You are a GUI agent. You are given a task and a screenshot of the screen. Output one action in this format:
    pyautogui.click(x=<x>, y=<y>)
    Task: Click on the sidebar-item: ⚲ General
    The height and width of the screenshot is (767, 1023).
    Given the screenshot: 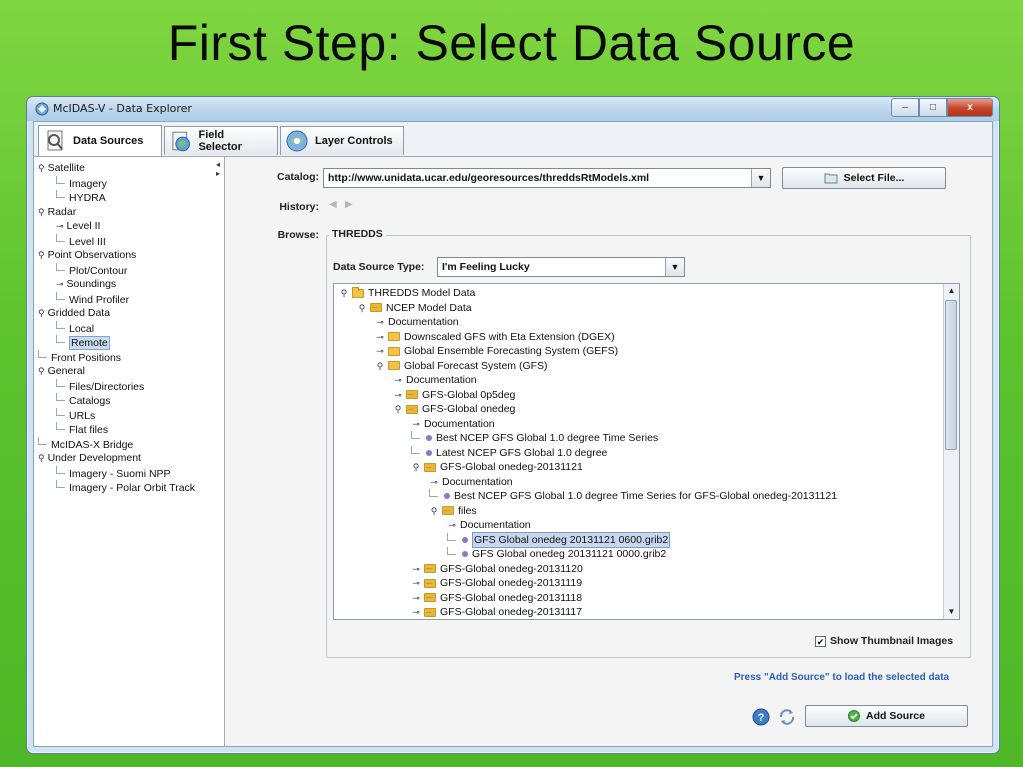 What is the action you would take?
    pyautogui.click(x=61, y=371)
    